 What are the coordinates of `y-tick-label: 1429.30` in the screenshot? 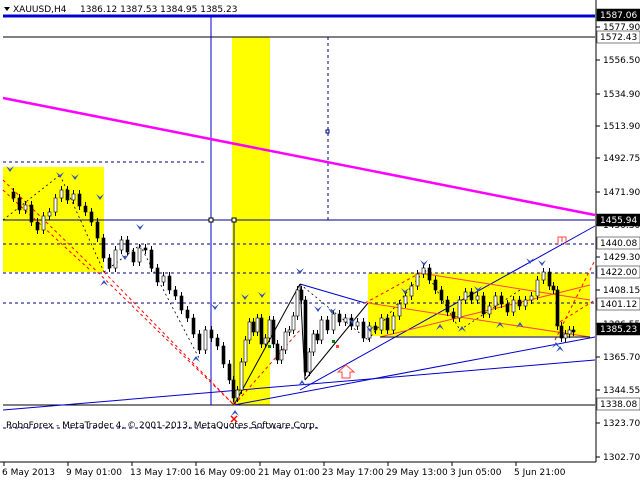 It's located at (621, 258).